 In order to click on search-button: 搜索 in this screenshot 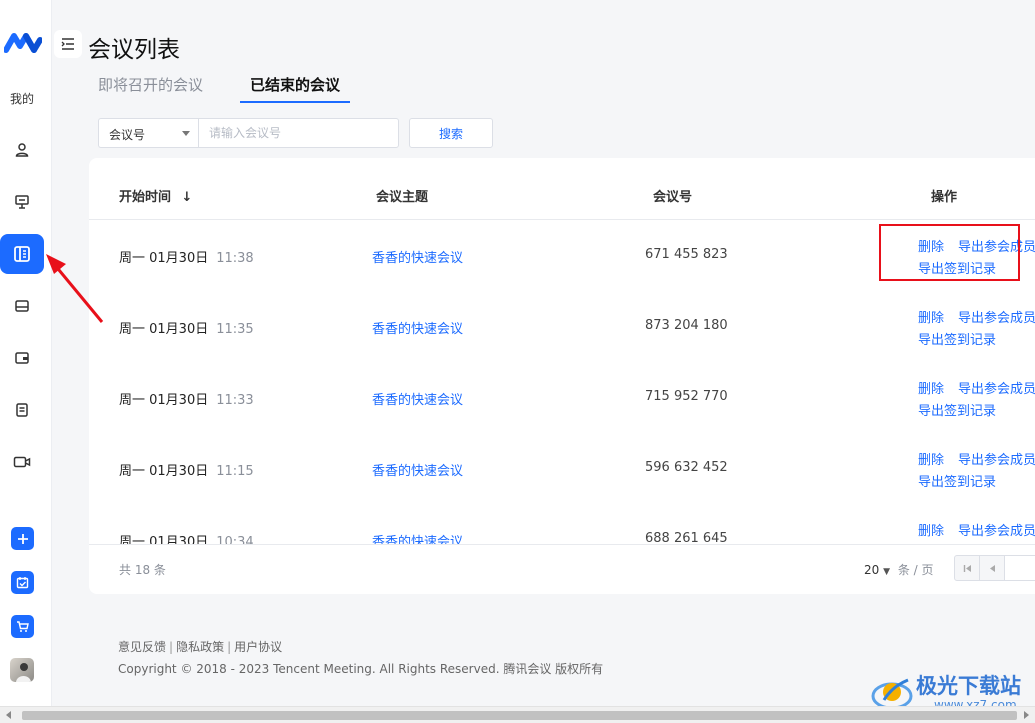, I will do `click(451, 133)`.